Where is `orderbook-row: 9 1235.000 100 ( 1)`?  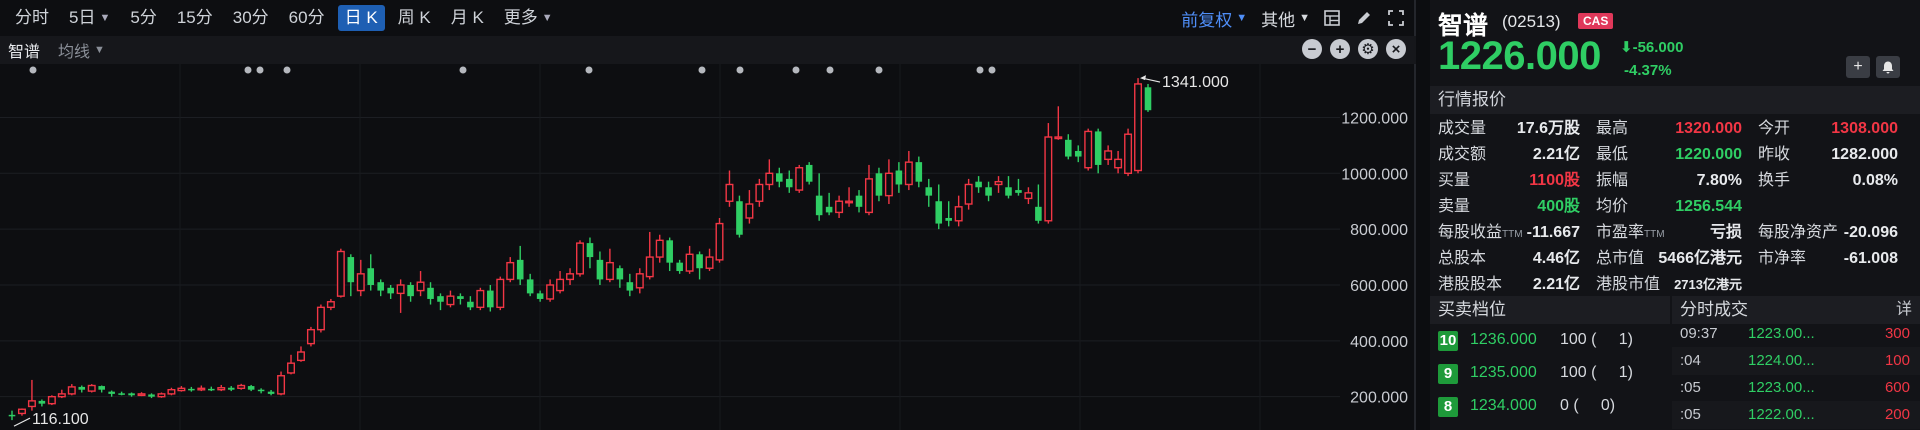 orderbook-row: 9 1235.000 100 ( 1) is located at coordinates (1550, 375).